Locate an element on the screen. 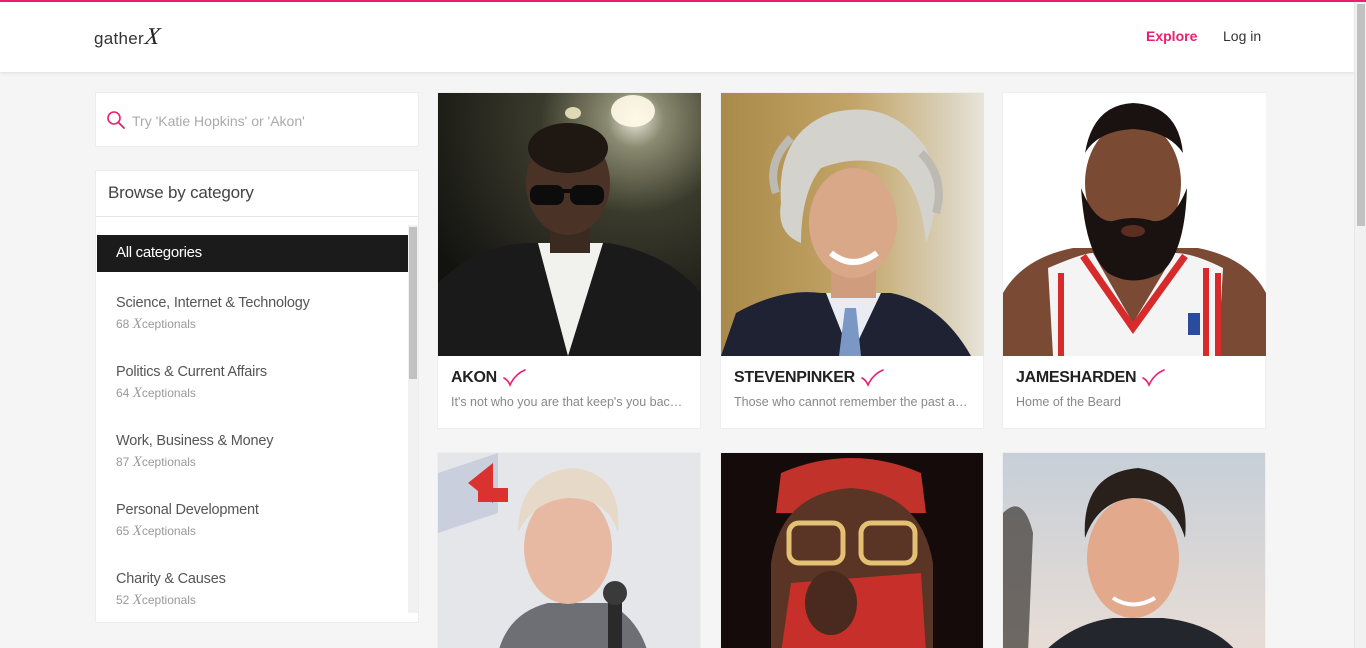  category-name: Work, Business & Money is located at coordinates (195, 441).